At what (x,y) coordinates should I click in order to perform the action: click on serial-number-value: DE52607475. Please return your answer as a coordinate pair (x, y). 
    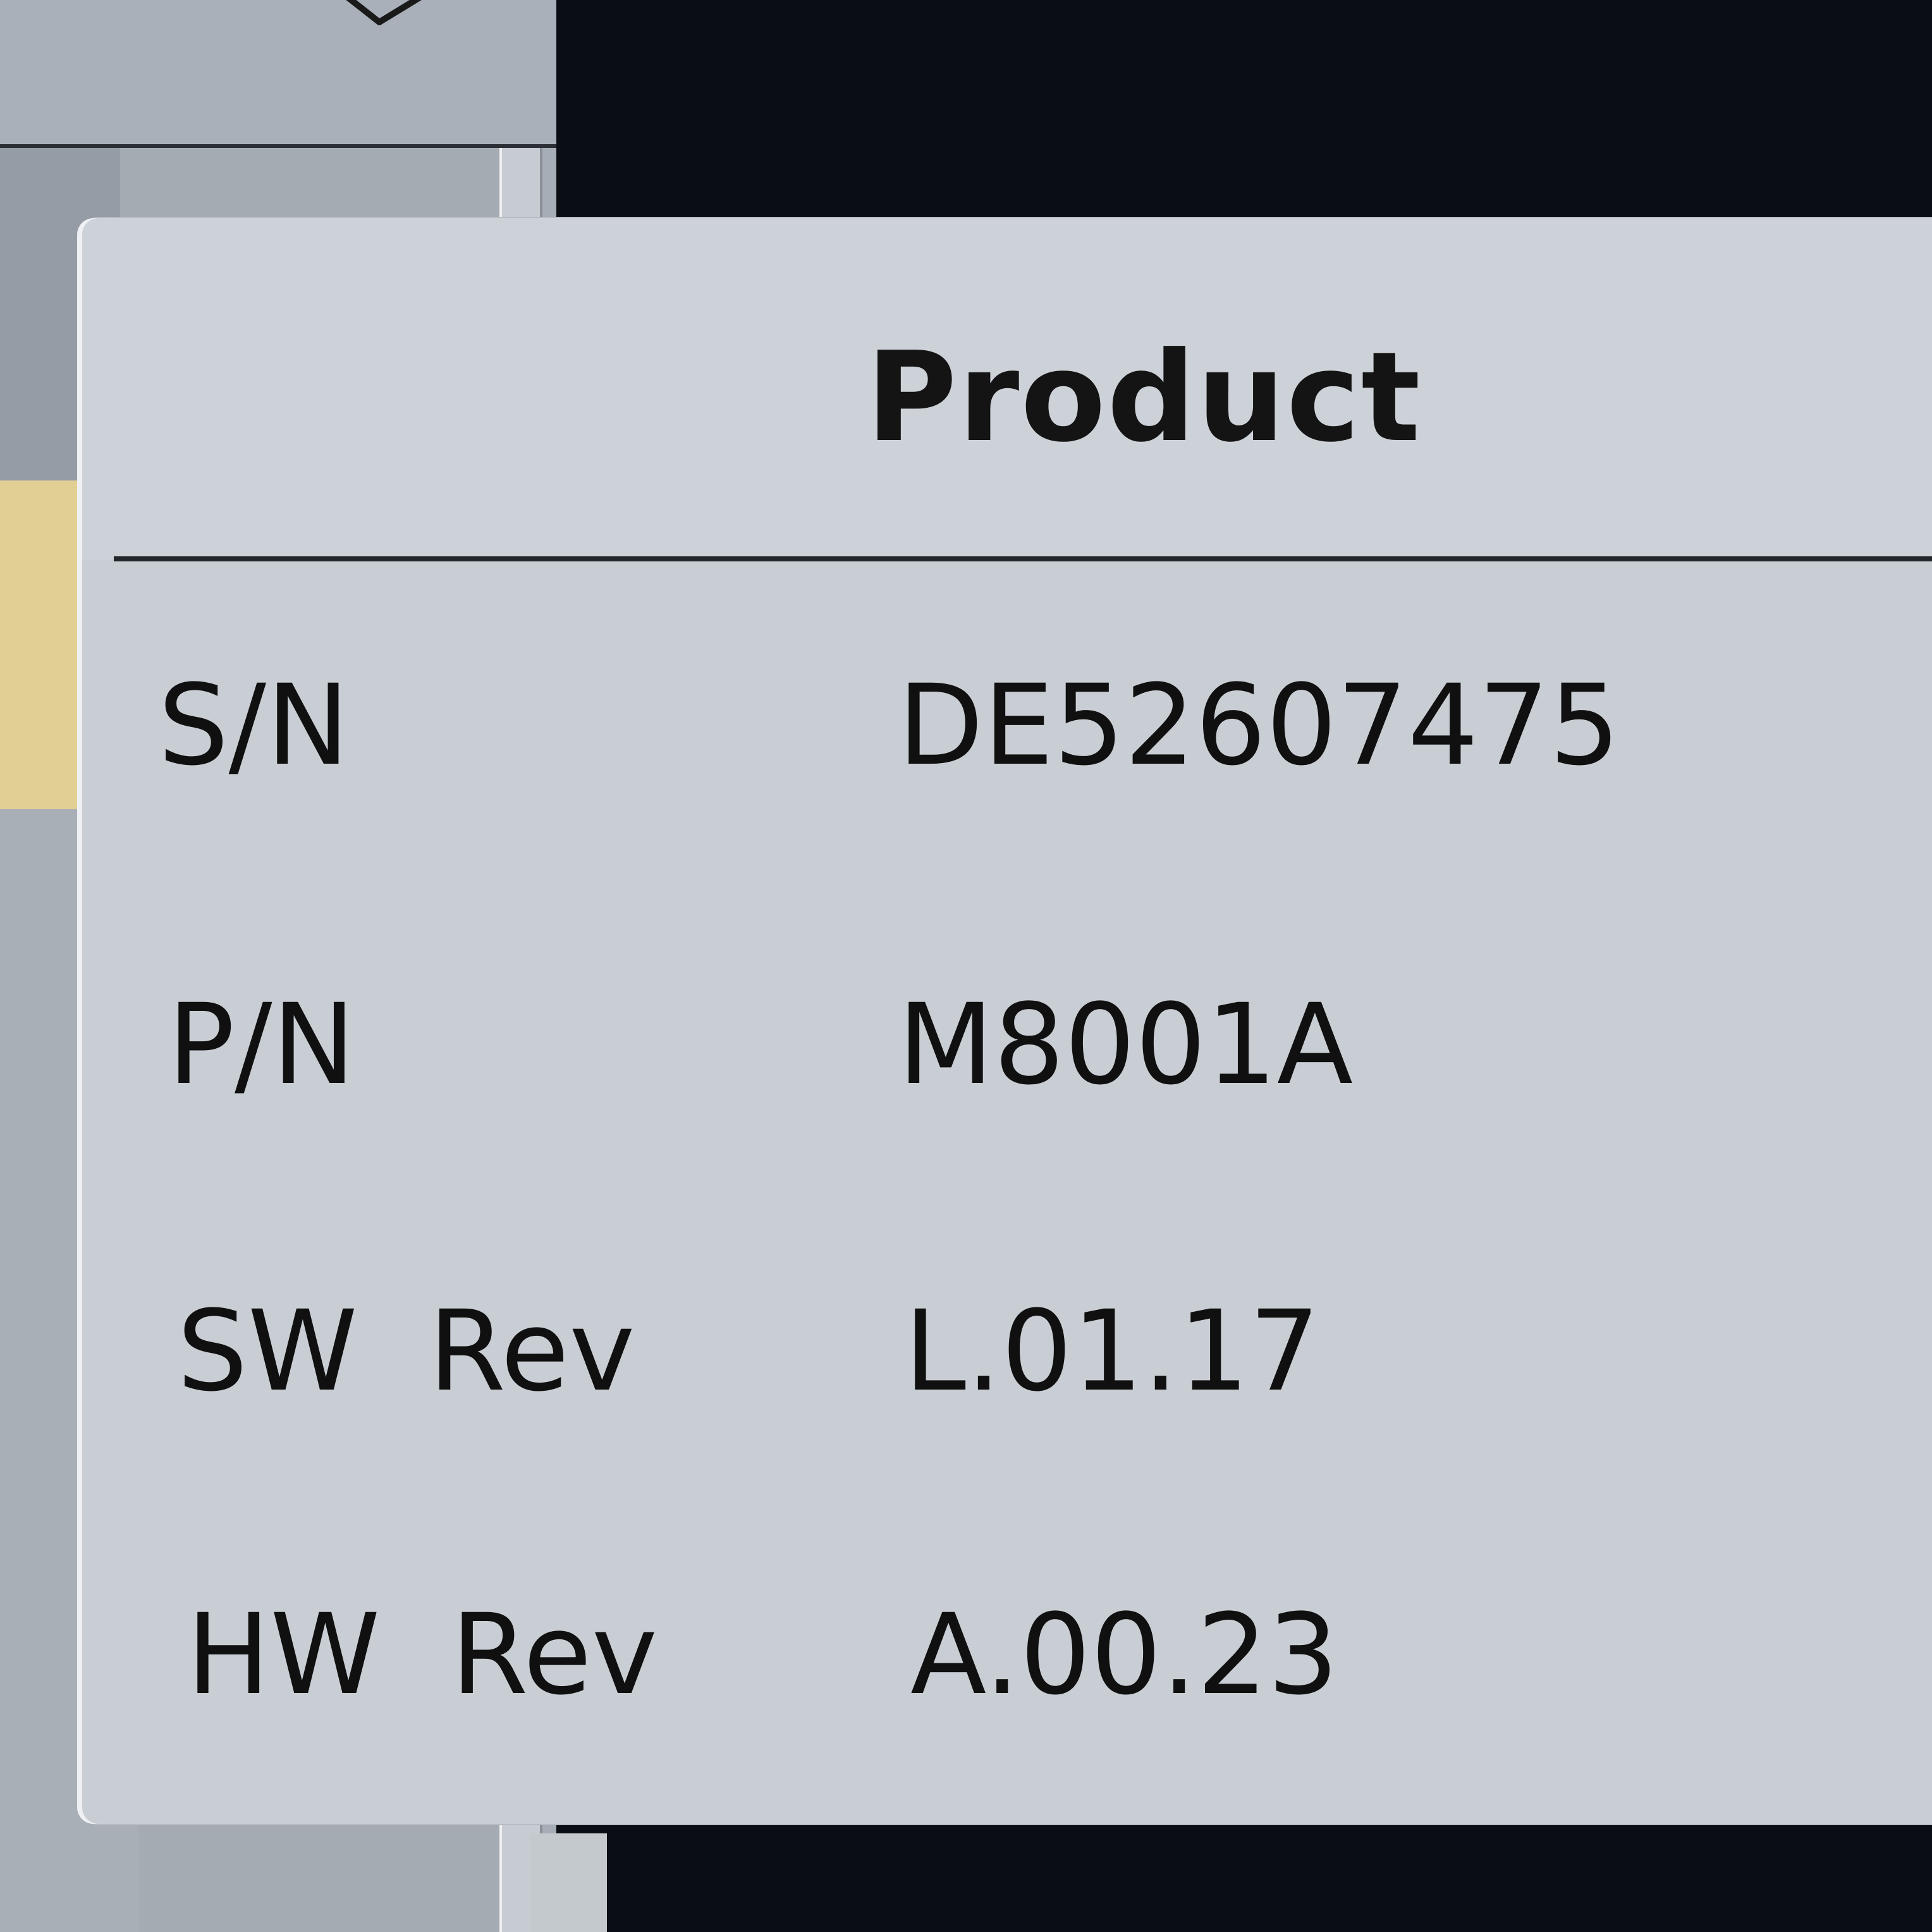
    Looking at the image, I should click on (1259, 725).